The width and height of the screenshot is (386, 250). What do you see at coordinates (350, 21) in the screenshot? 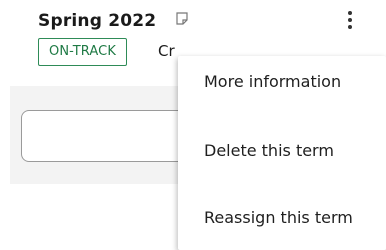
I see `more-vertical-icon` at bounding box center [350, 21].